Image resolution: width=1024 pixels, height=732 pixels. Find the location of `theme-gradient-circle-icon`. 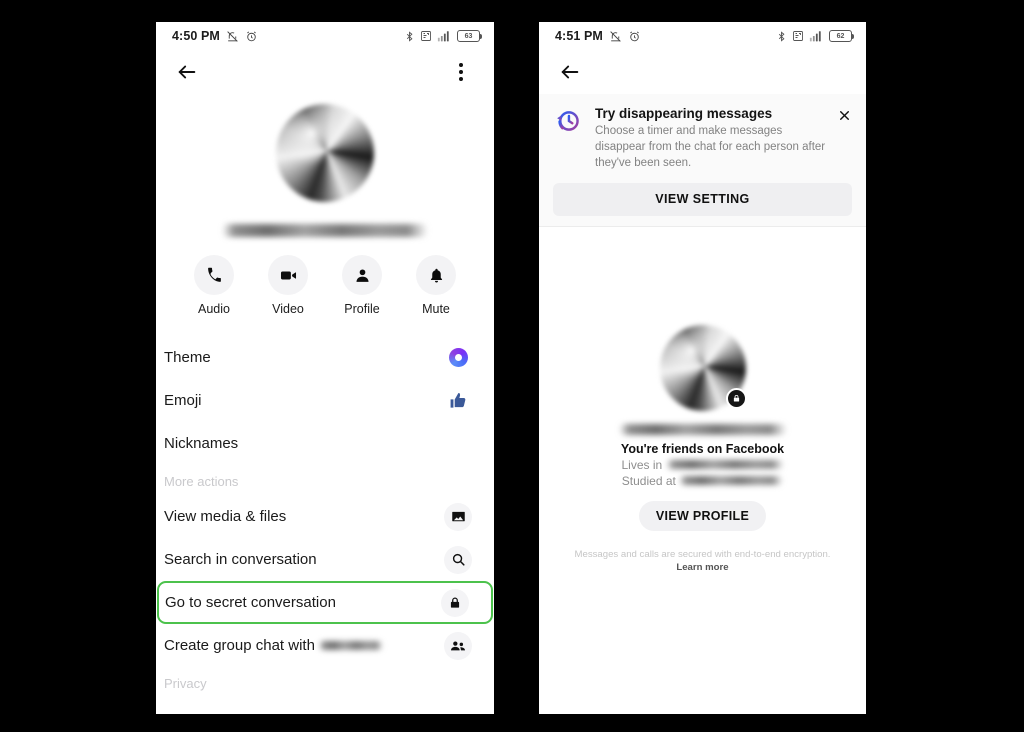

theme-gradient-circle-icon is located at coordinates (458, 358).